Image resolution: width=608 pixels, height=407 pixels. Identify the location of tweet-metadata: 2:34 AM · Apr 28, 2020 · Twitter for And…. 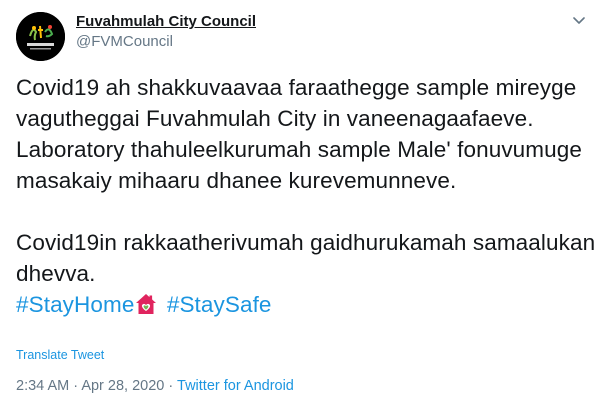
(155, 386).